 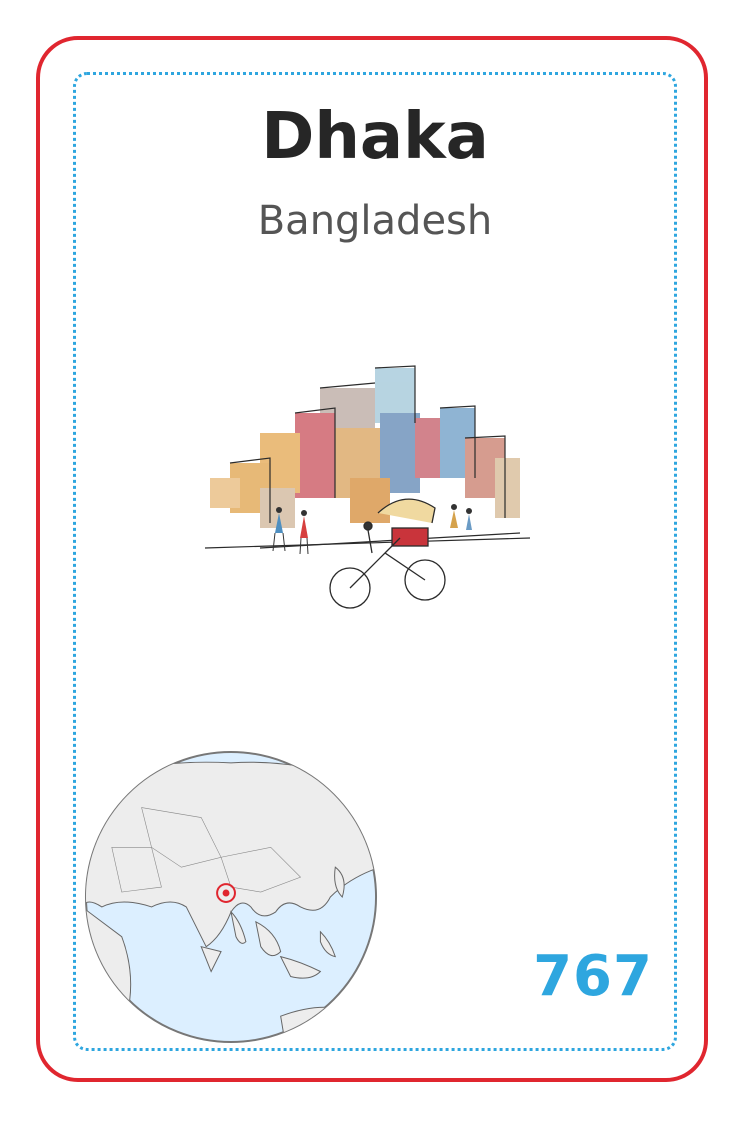 What do you see at coordinates (367, 487) in the screenshot?
I see `city-street-illustration` at bounding box center [367, 487].